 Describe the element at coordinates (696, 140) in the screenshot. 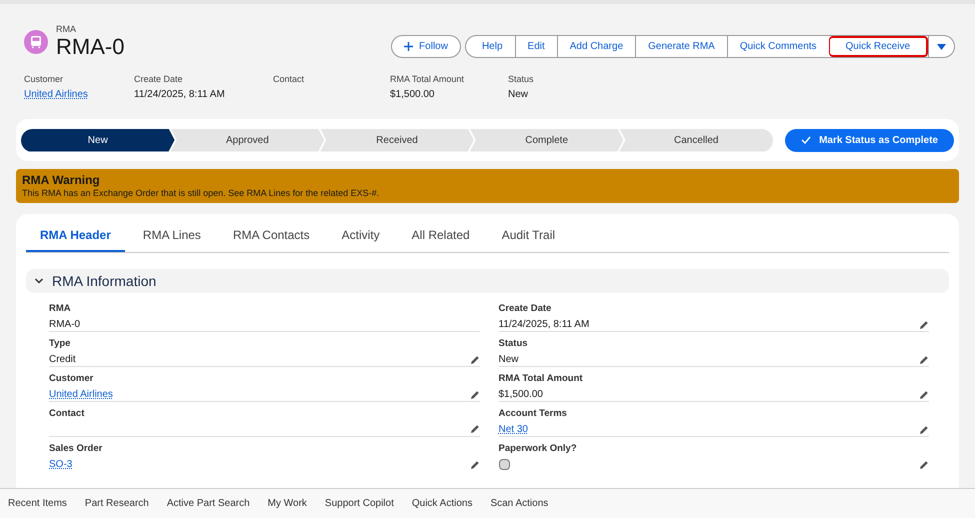

I see `path-step: Cancelled` at that location.